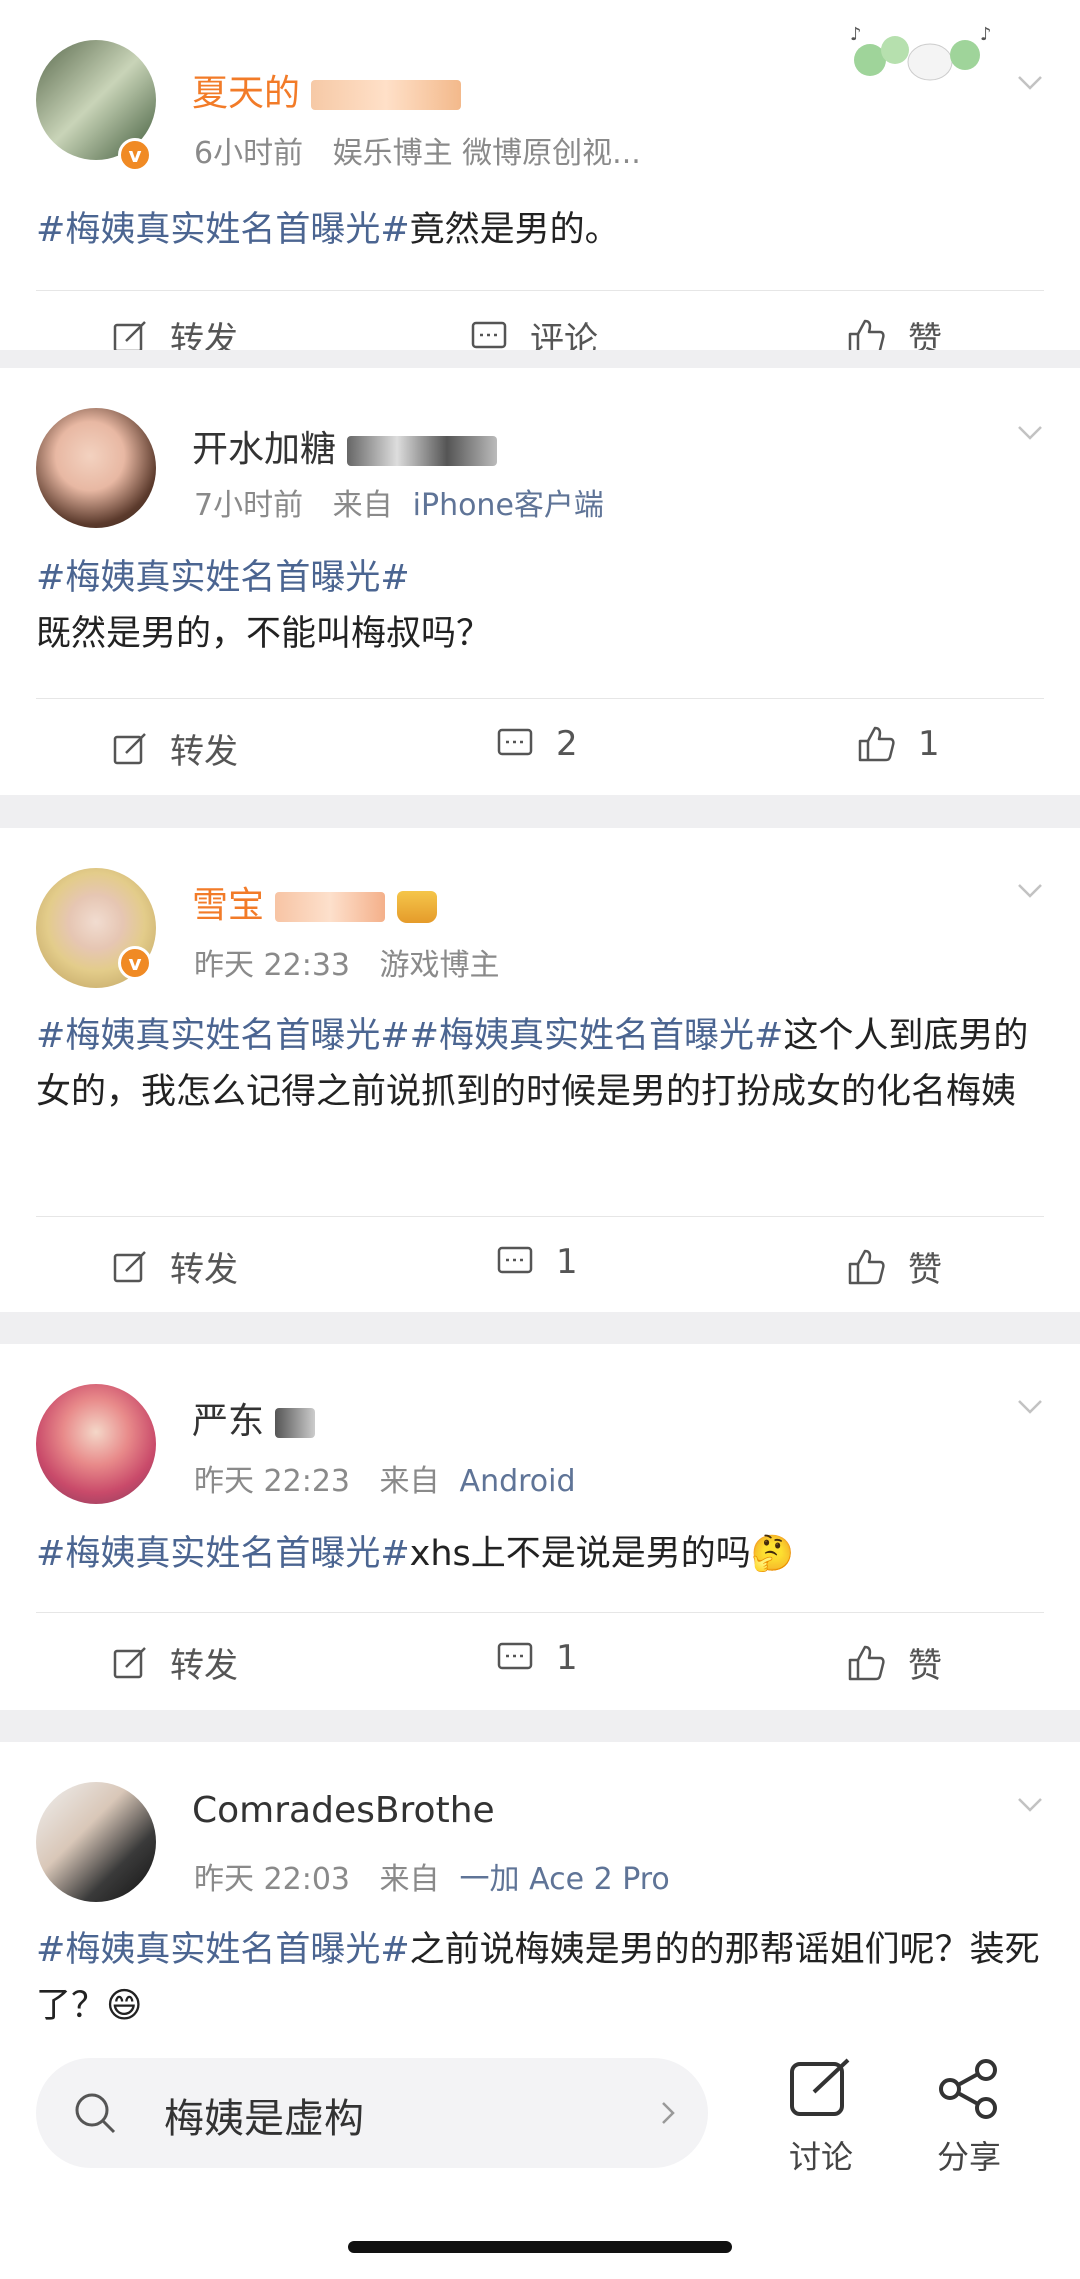  What do you see at coordinates (820, 2087) in the screenshot?
I see `edit-icon` at bounding box center [820, 2087].